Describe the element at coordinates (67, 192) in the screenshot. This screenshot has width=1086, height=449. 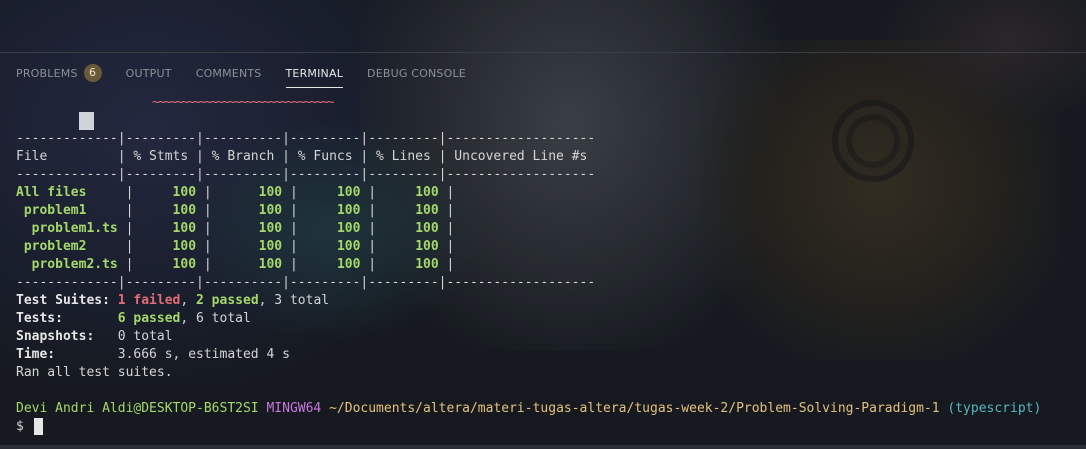
I see `coverage-file: All files` at that location.